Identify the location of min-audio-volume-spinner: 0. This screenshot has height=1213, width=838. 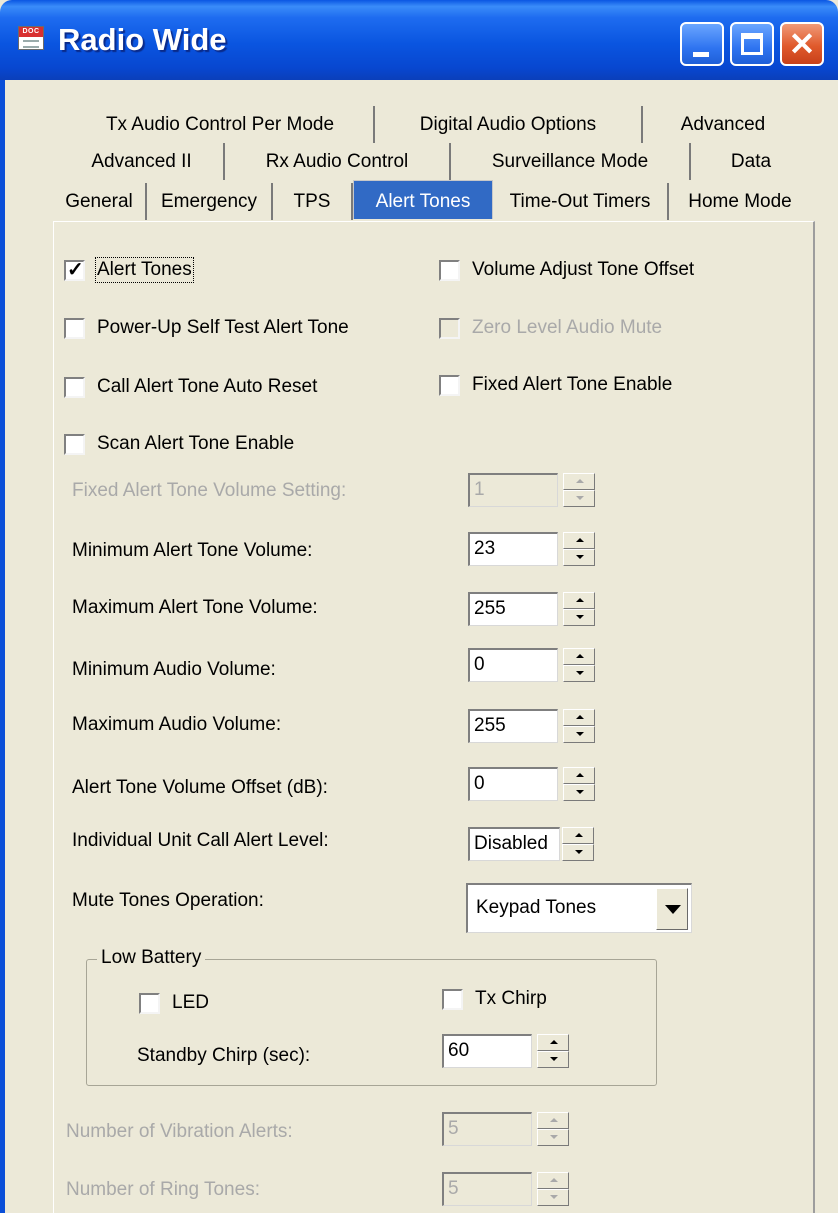
(531, 665).